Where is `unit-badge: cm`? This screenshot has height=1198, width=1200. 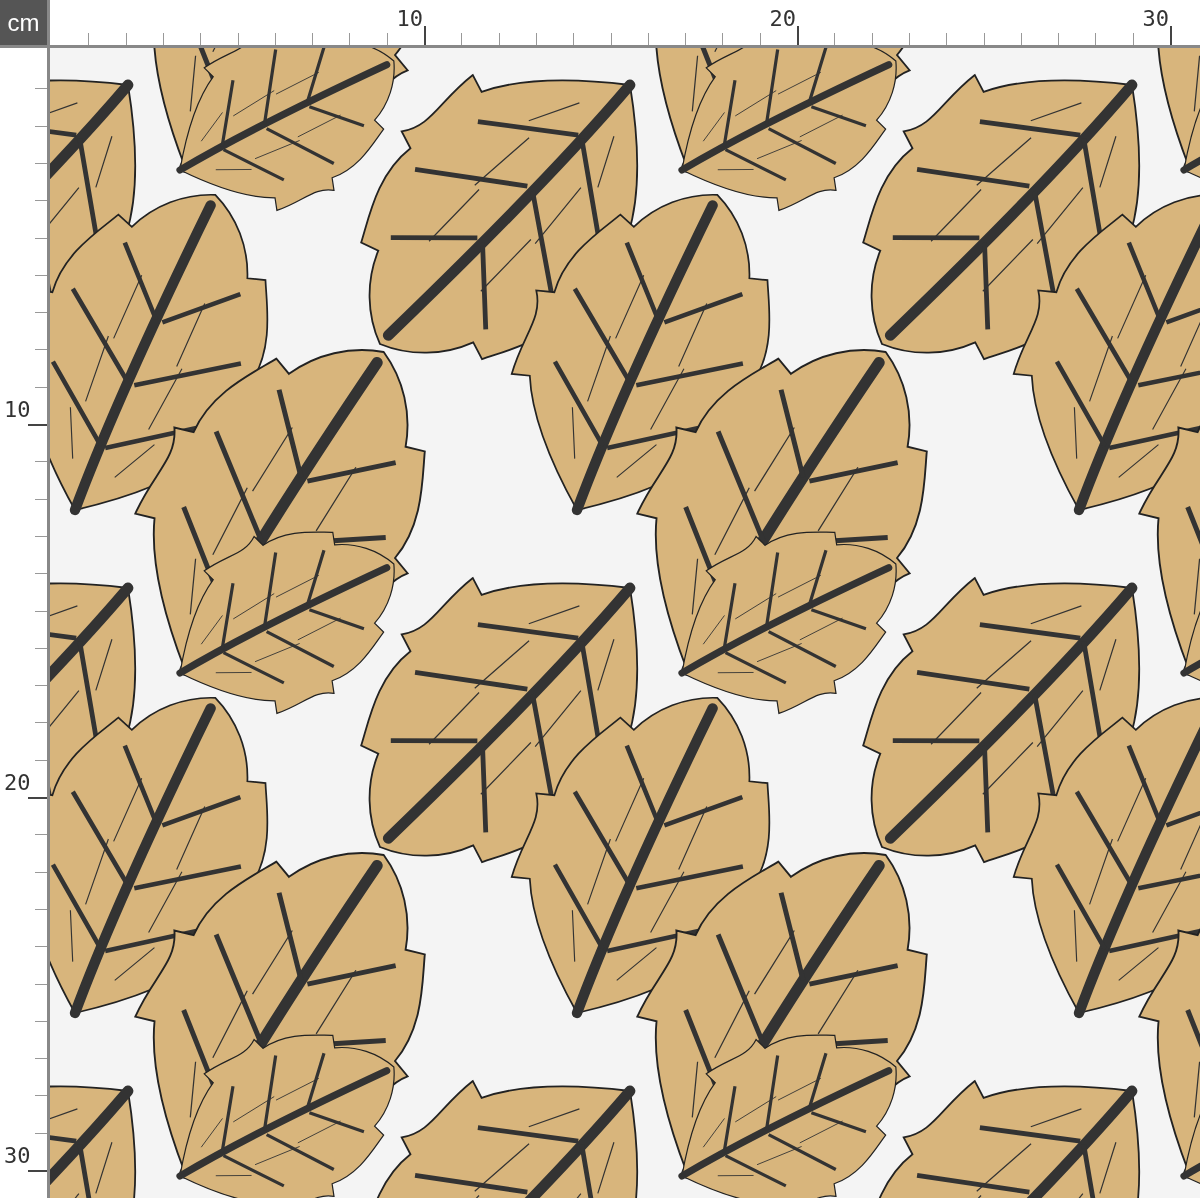 unit-badge: cm is located at coordinates (25, 24).